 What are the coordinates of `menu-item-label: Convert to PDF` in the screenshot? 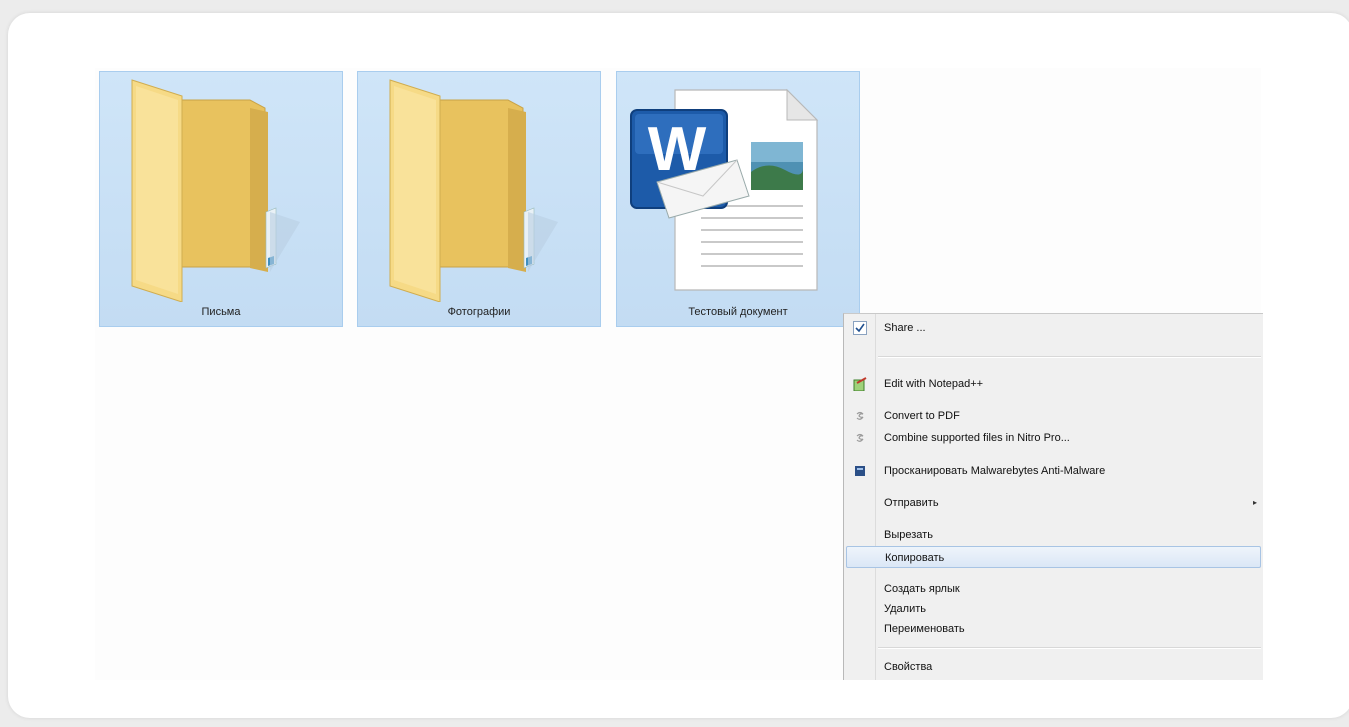 It's located at (922, 416).